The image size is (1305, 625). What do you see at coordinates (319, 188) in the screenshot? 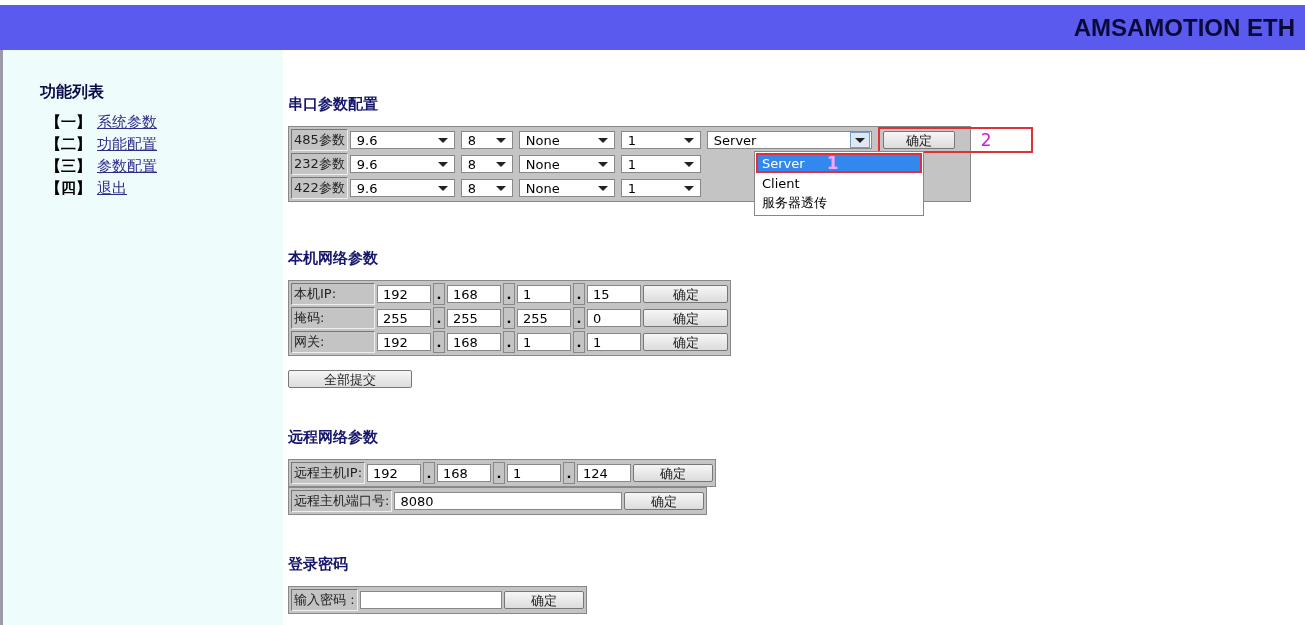
I see `row-label: 422参数` at bounding box center [319, 188].